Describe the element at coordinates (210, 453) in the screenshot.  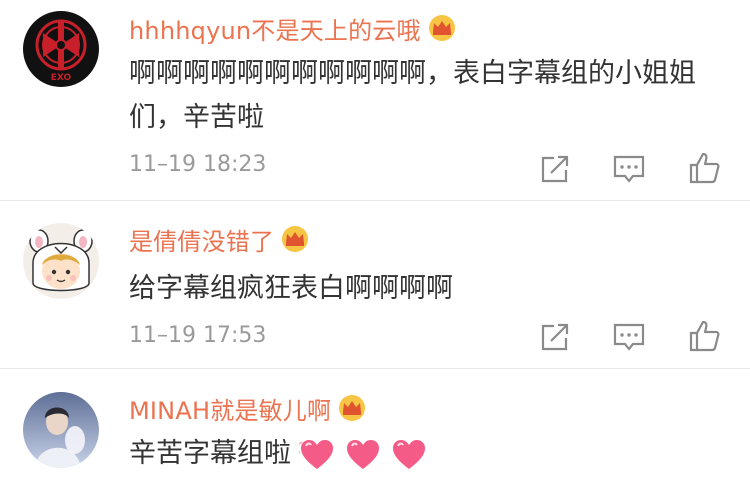
I see `comment-text: 辛苦字幕组啦` at that location.